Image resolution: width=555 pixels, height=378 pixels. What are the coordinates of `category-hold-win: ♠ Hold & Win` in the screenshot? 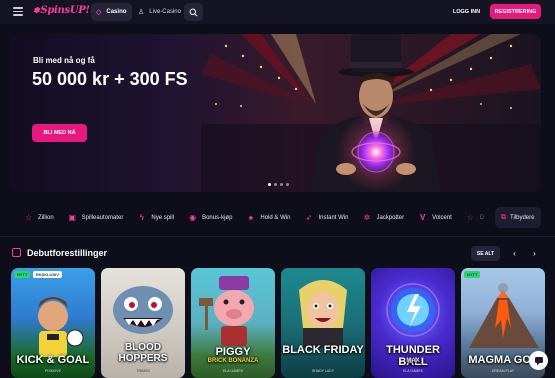 It's located at (268, 217).